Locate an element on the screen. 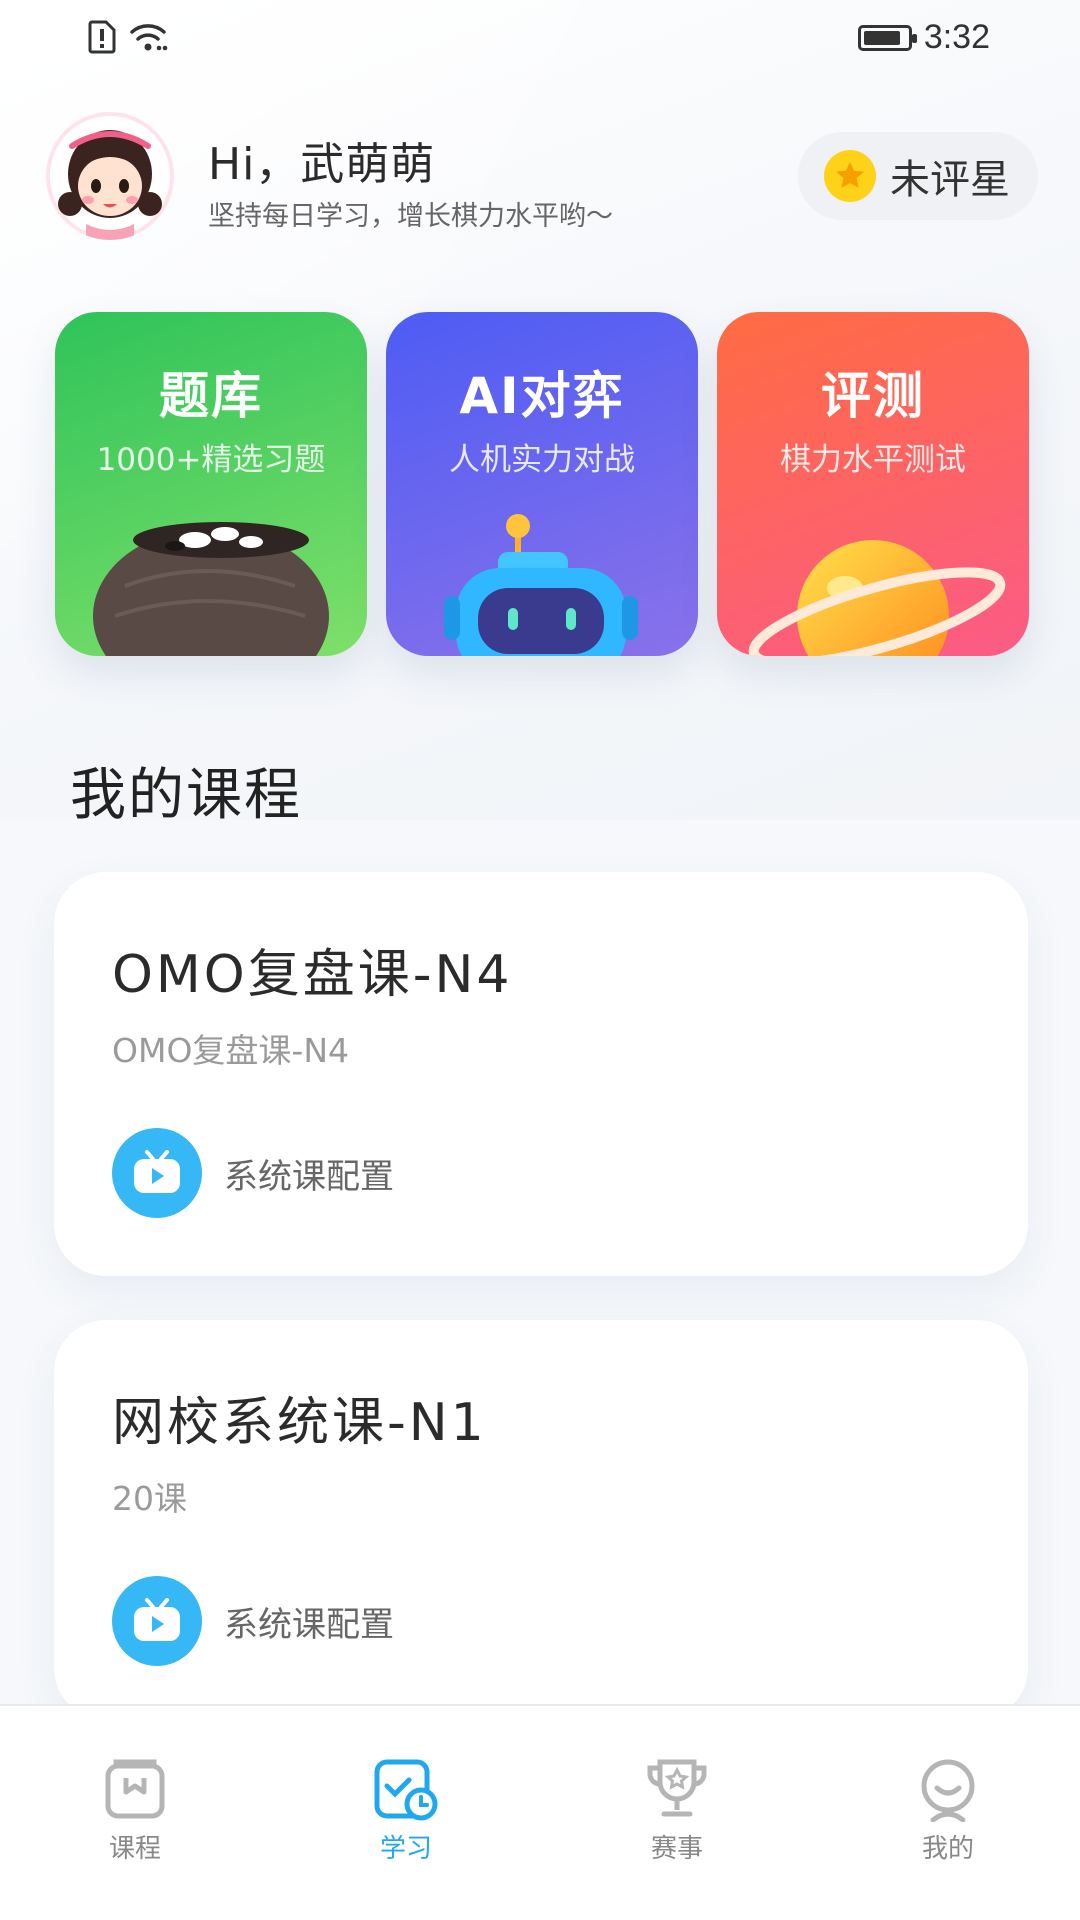 The image size is (1080, 1920). assessment-card: 评测 棋力水平测试 is located at coordinates (873, 484).